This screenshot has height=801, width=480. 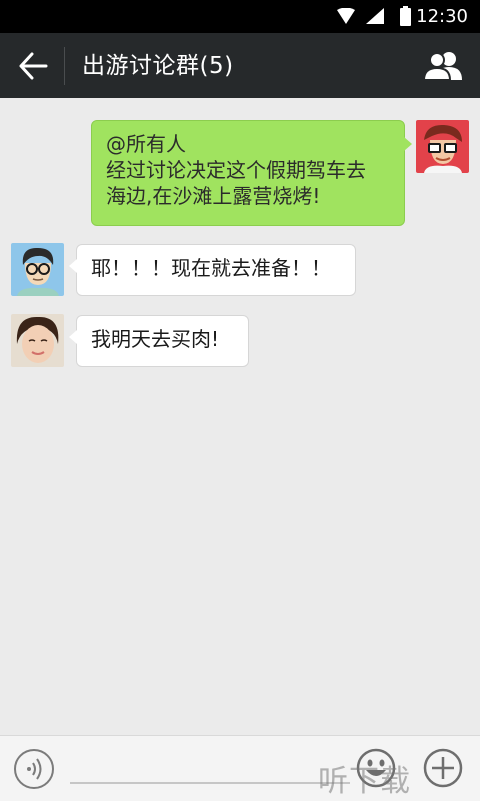 What do you see at coordinates (210, 783) in the screenshot?
I see `message-input` at bounding box center [210, 783].